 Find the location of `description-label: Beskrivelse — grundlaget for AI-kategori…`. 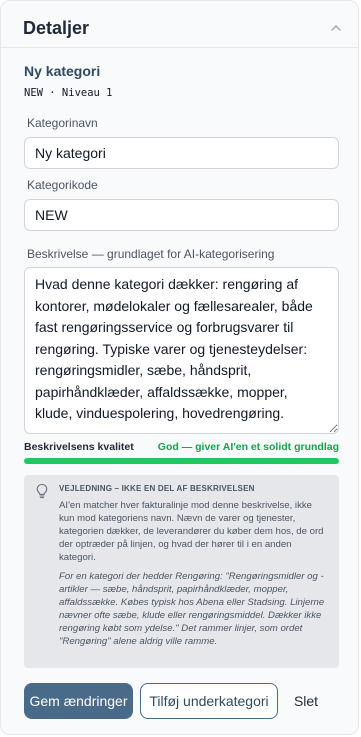

description-label: Beskrivelse — grundlaget for AI-kategori… is located at coordinates (151, 254).